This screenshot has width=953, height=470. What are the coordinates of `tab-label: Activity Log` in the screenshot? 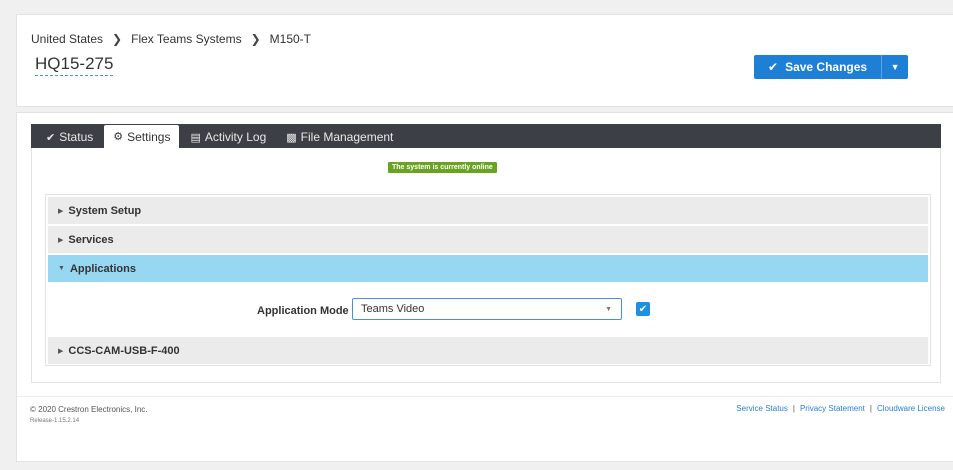 It's located at (235, 137).